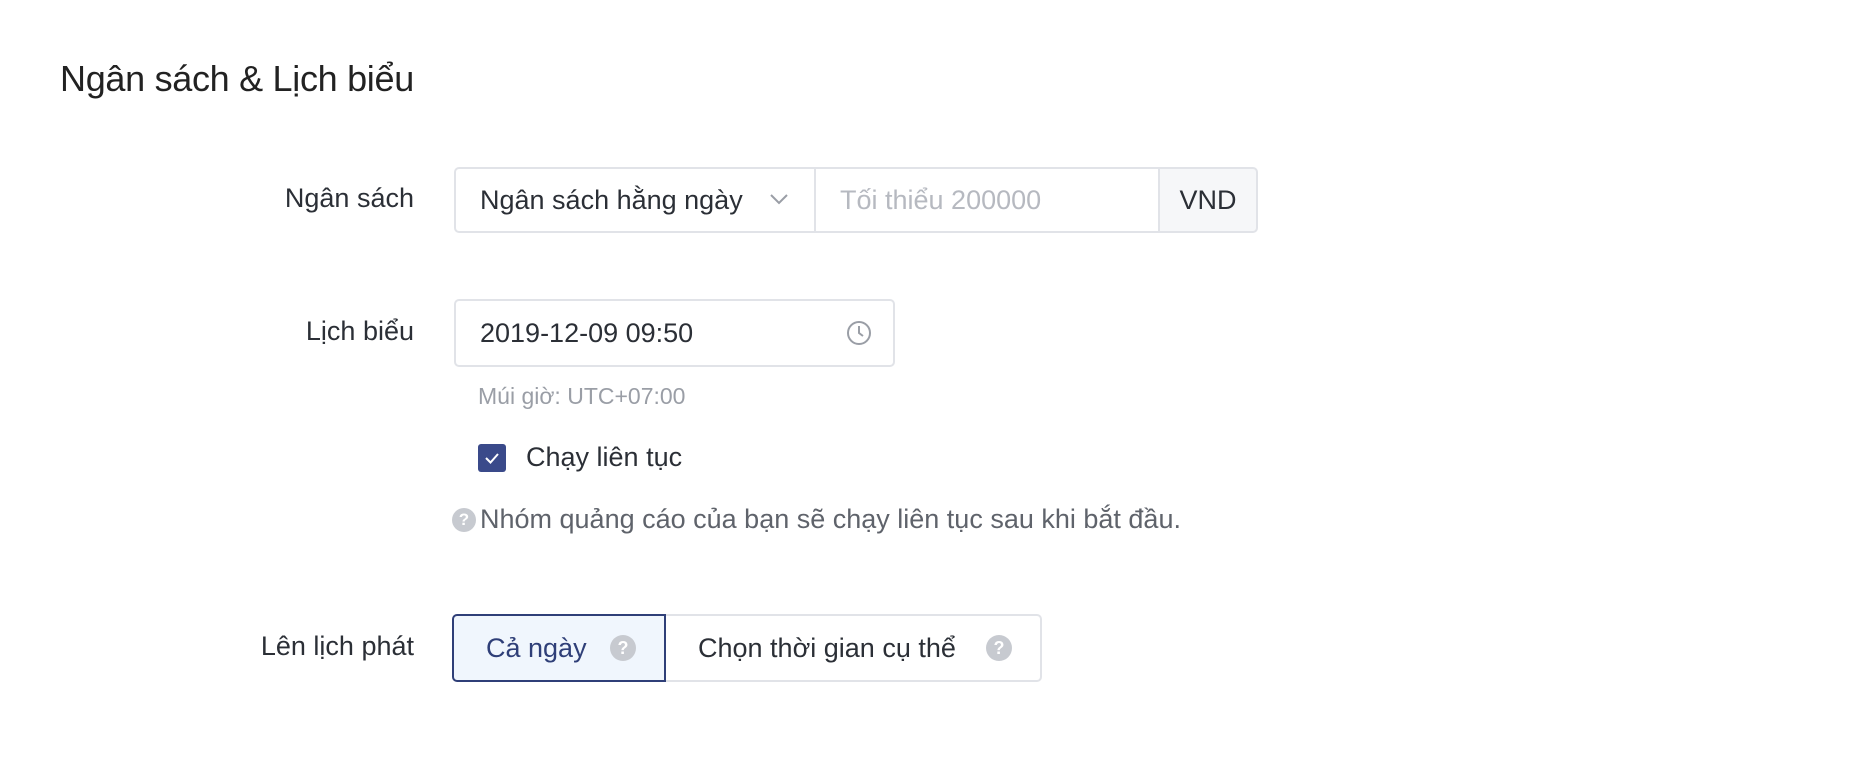 The width and height of the screenshot is (1876, 766). I want to click on budget-amount-input, so click(987, 200).